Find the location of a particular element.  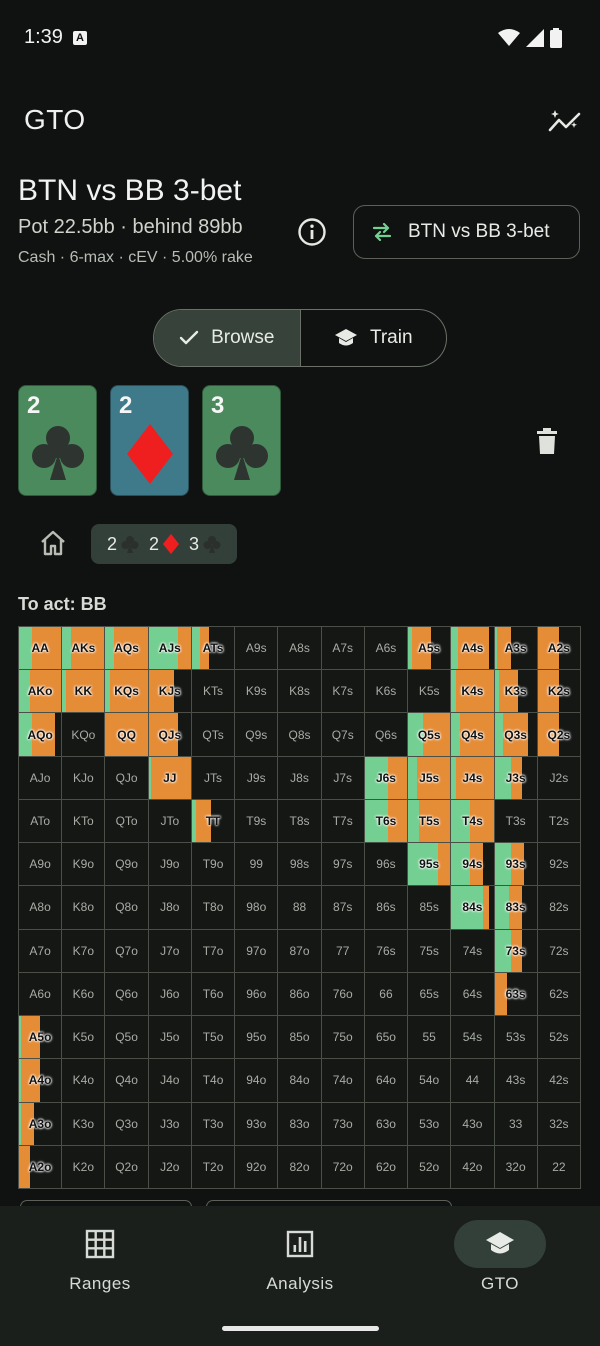

hand-cell: 76o is located at coordinates (343, 994).